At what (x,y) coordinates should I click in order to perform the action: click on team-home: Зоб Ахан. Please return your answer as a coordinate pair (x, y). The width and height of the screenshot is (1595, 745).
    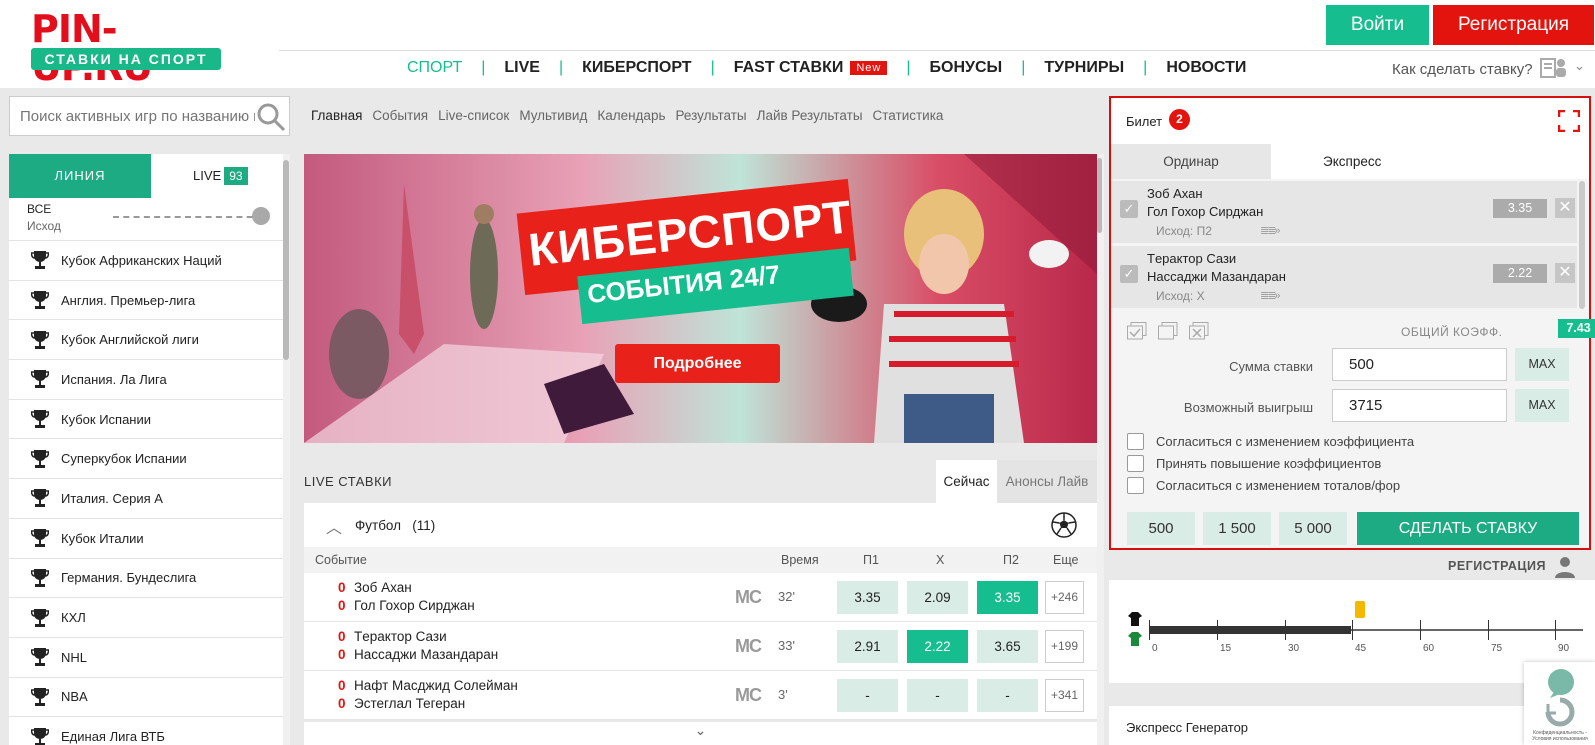
    Looking at the image, I should click on (383, 587).